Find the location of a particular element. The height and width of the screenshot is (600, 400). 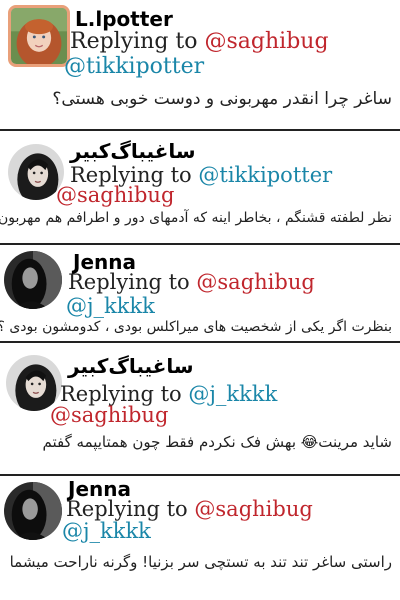

tweet-text: ساغر چرا انقدر مهربونی و دوست خوبی هستی؟ is located at coordinates (222, 99).